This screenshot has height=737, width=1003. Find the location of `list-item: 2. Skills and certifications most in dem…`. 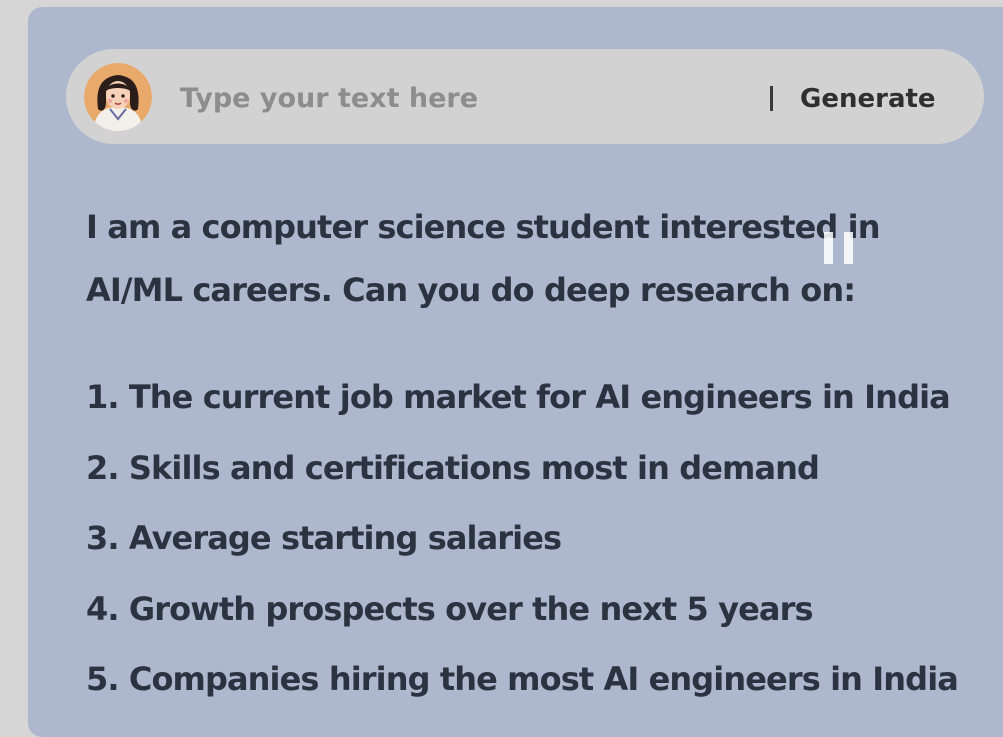

list-item: 2. Skills and certifications most in dem… is located at coordinates (453, 467).